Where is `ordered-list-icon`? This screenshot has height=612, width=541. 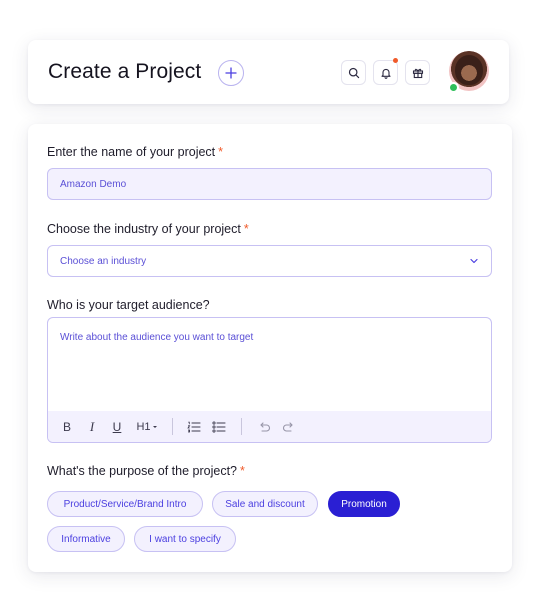
ordered-list-icon is located at coordinates (194, 427).